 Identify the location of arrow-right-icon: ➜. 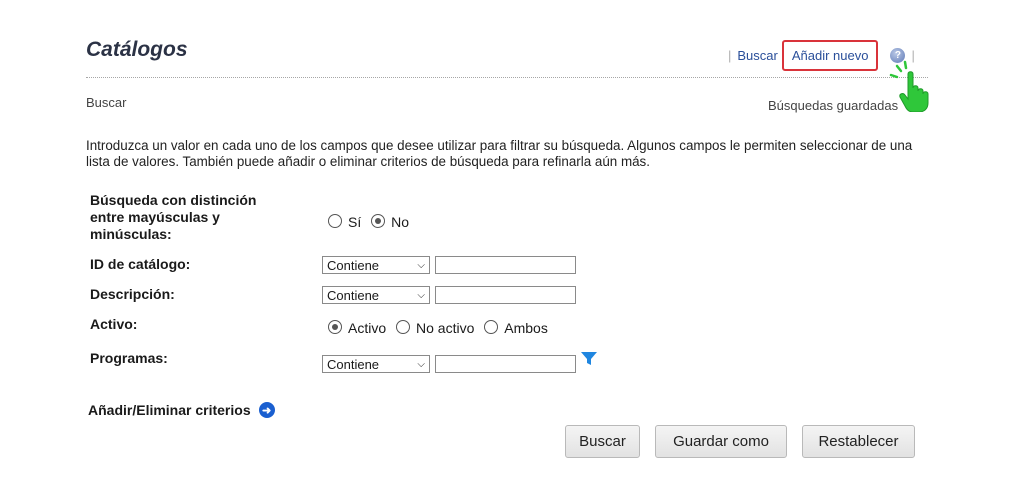
(266, 410).